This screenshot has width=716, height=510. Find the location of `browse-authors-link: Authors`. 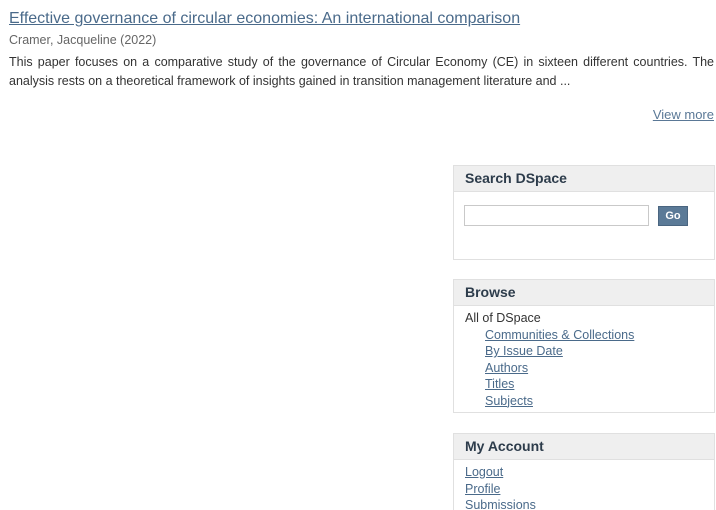

browse-authors-link: Authors is located at coordinates (506, 368).